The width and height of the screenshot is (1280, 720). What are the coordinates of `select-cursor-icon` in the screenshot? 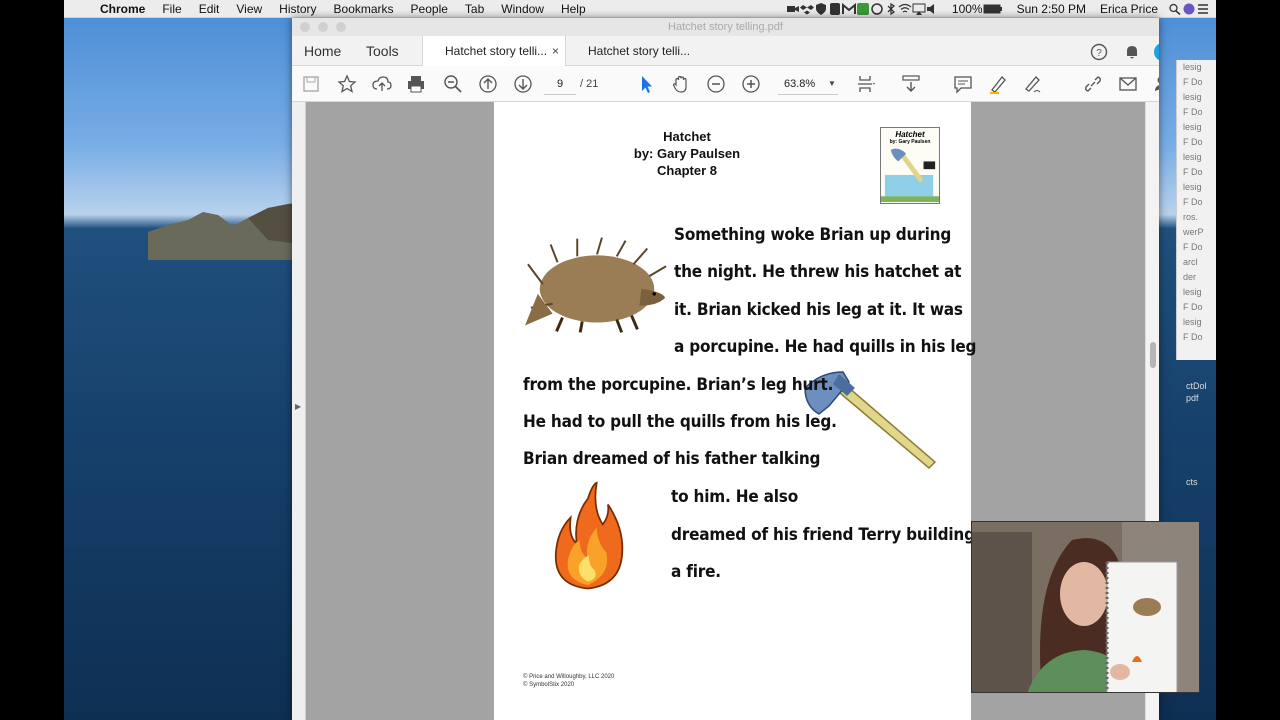 It's located at (646, 84).